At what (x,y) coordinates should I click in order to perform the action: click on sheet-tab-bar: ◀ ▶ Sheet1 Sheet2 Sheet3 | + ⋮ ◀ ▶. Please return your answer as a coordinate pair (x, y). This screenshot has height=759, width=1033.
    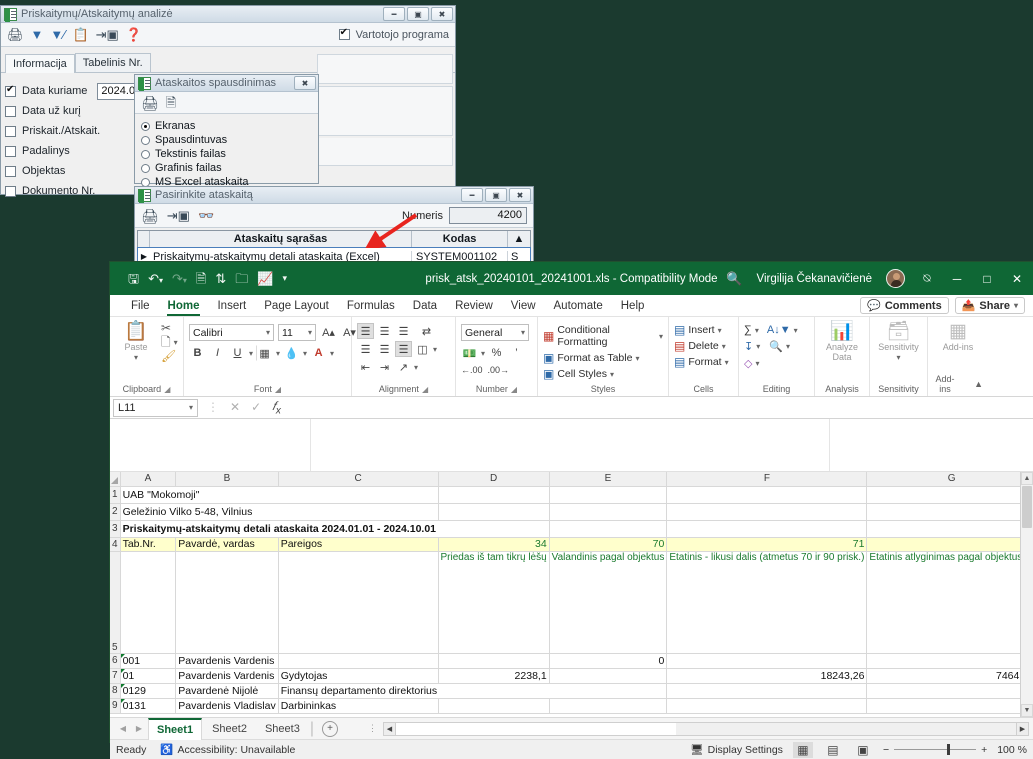
    Looking at the image, I should click on (571, 728).